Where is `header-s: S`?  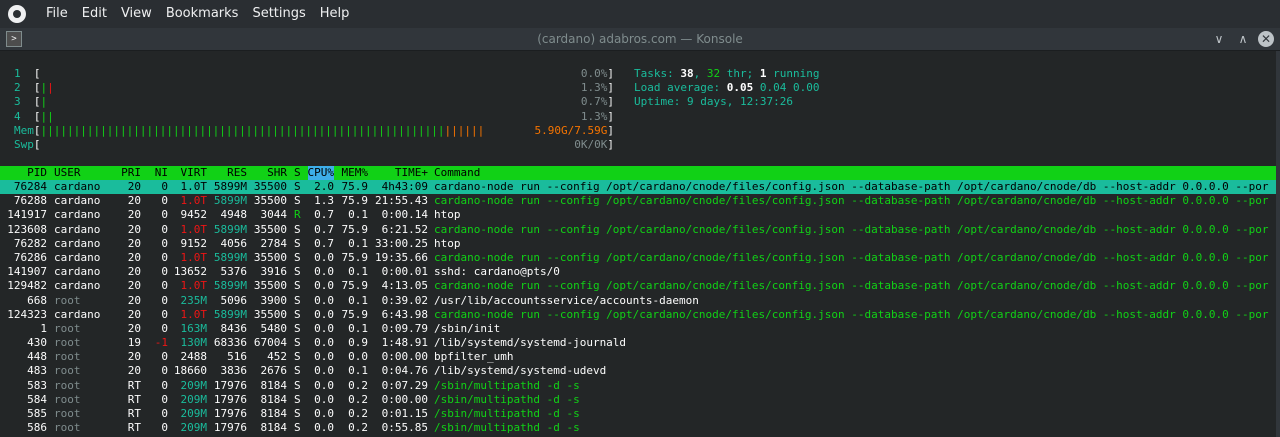 header-s: S is located at coordinates (297, 173).